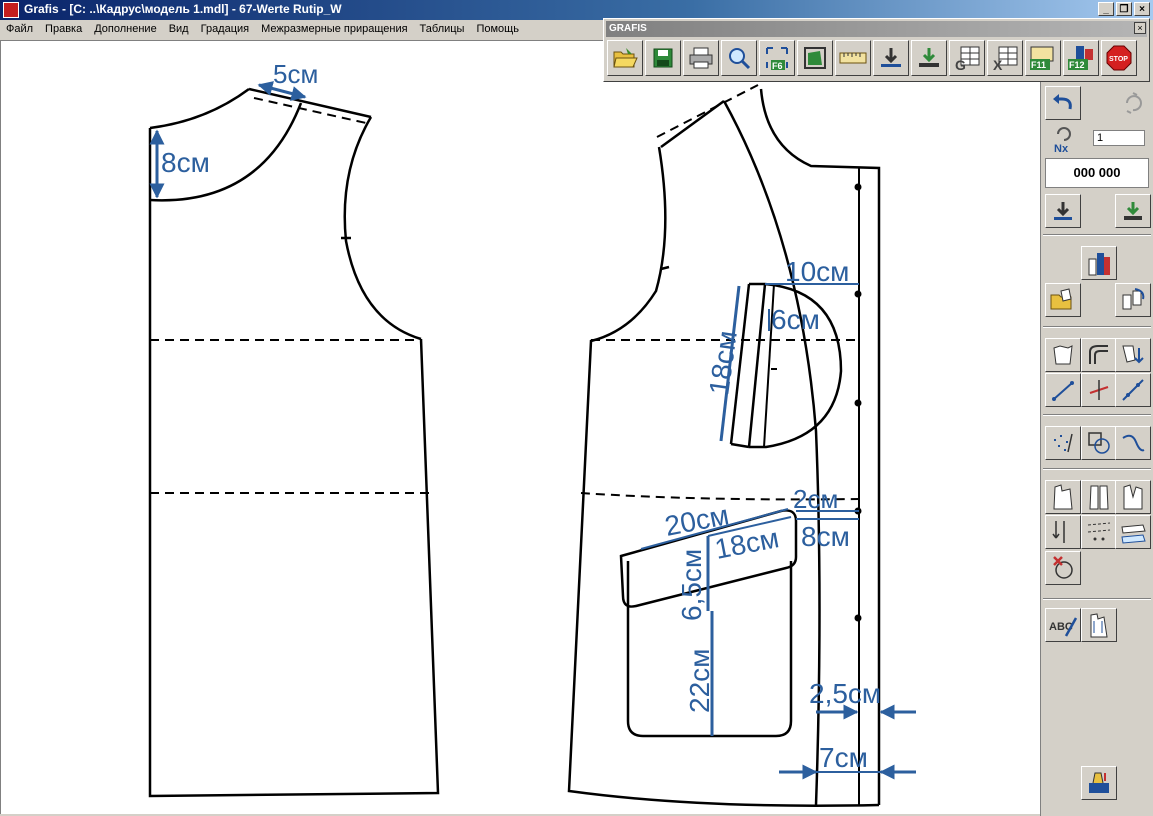  What do you see at coordinates (1063, 443) in the screenshot?
I see `points-icon` at bounding box center [1063, 443].